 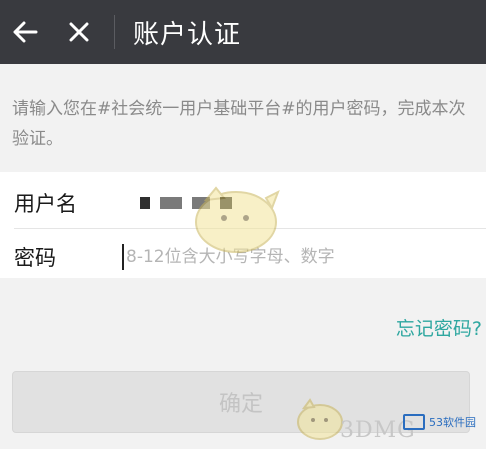 I want to click on site-watermark-text: 53软件园, so click(x=452, y=422).